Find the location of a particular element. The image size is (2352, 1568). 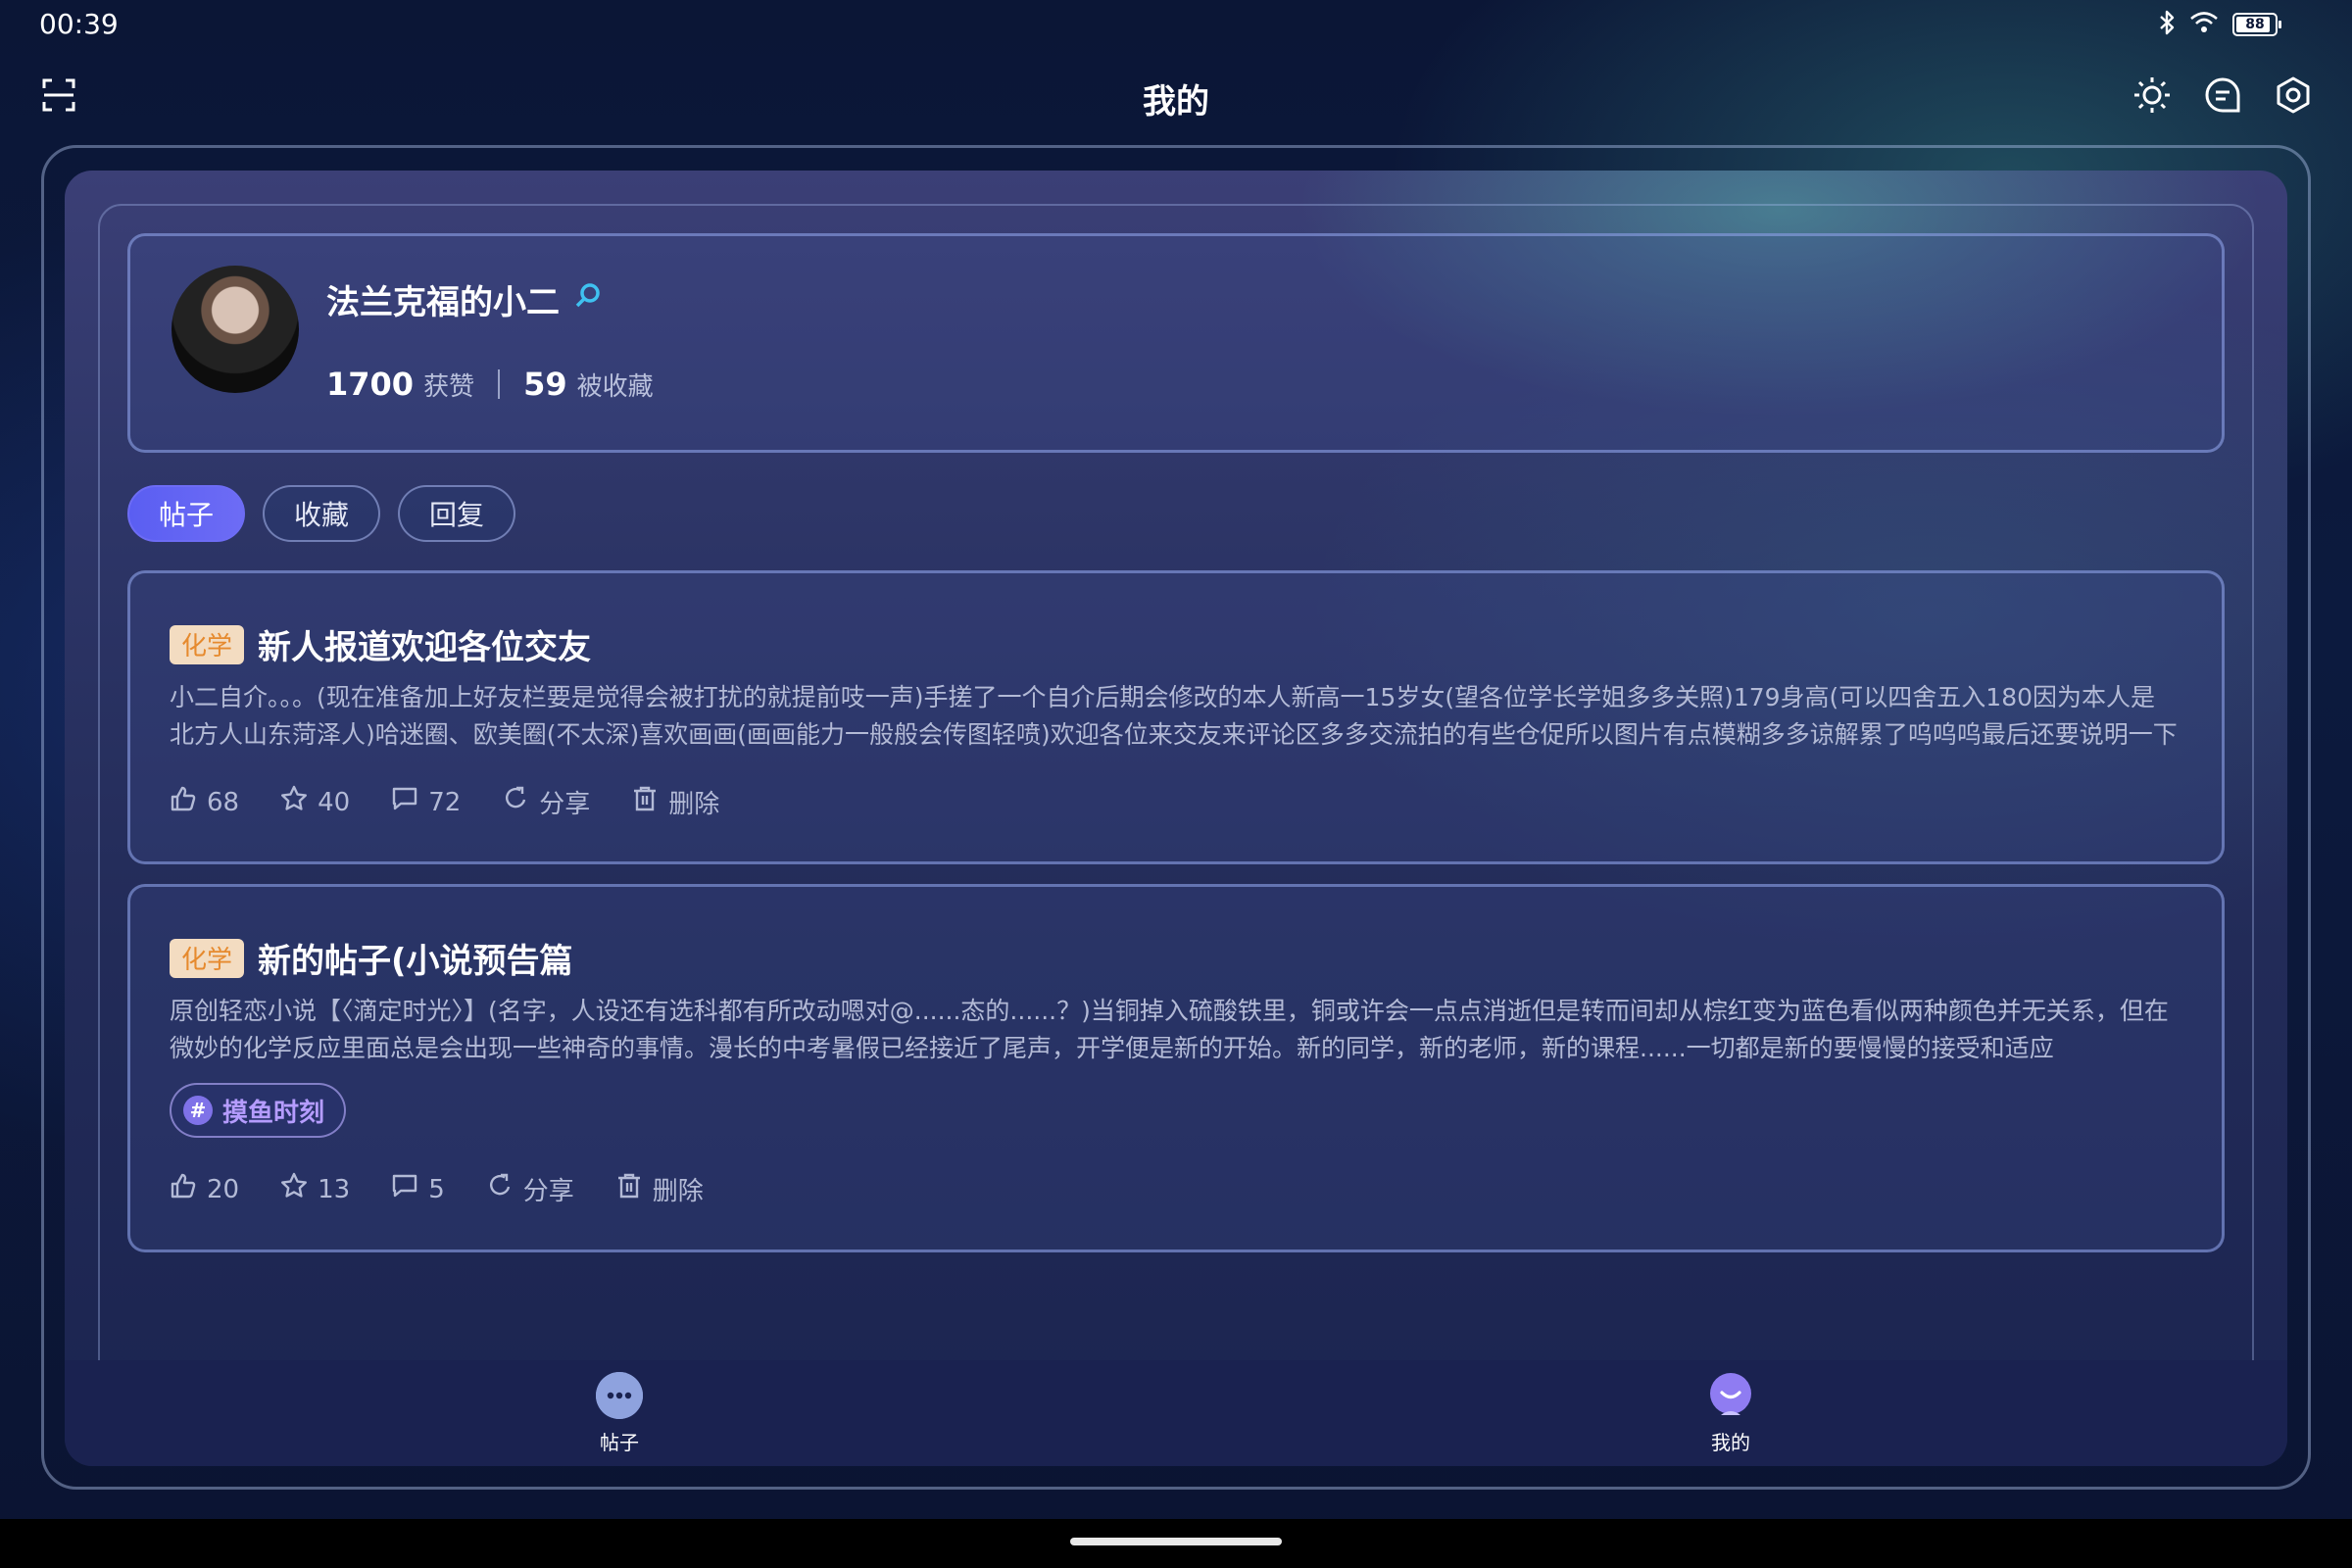

avatar is located at coordinates (235, 329).